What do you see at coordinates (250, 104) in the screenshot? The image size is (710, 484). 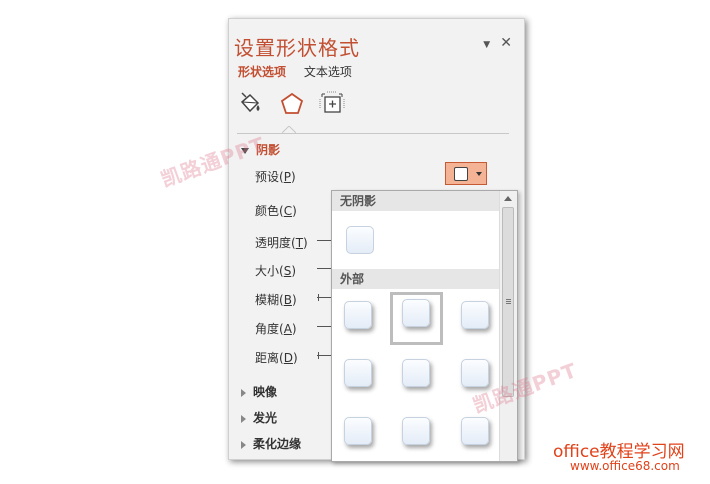 I see `fill-line-icon` at bounding box center [250, 104].